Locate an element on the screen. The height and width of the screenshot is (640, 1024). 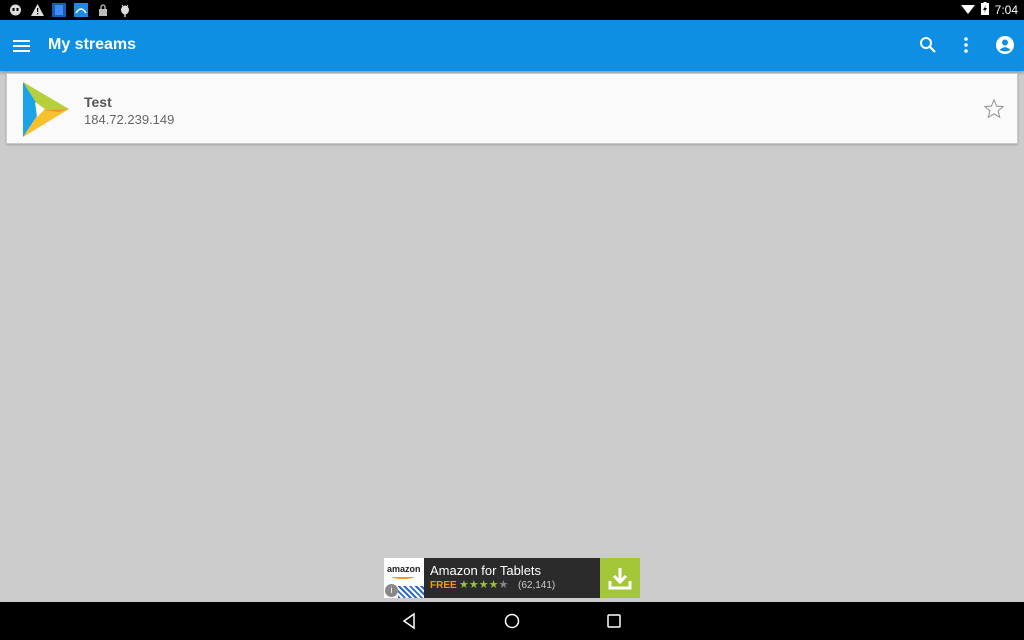
home-icon is located at coordinates (512, 621).